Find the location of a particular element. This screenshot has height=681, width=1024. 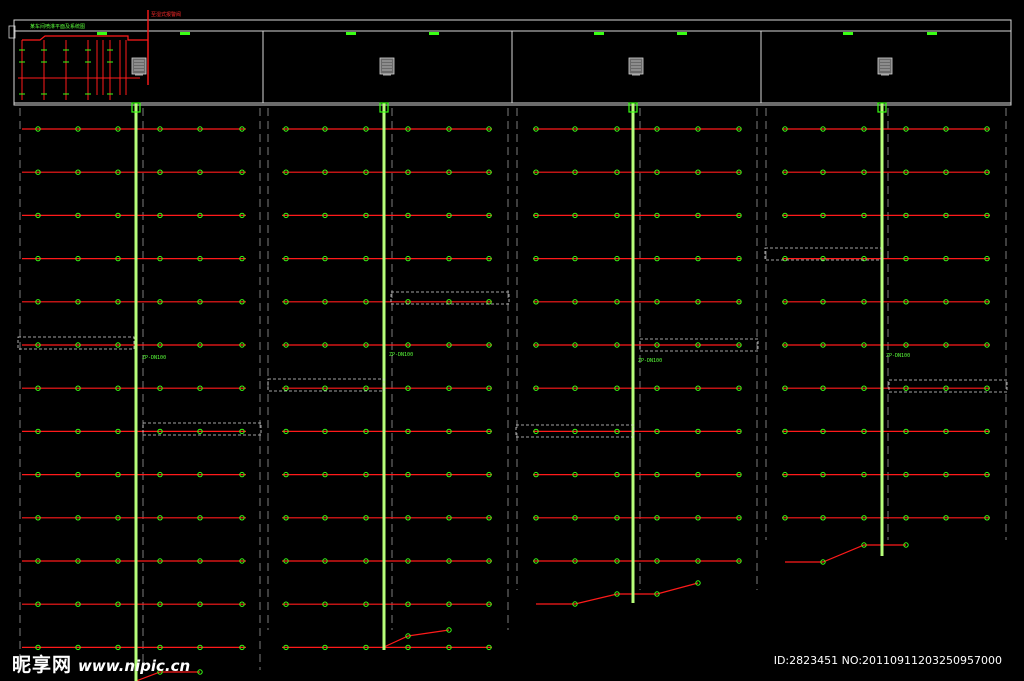

watermark-brand: 昵享网 is located at coordinates (42, 665).